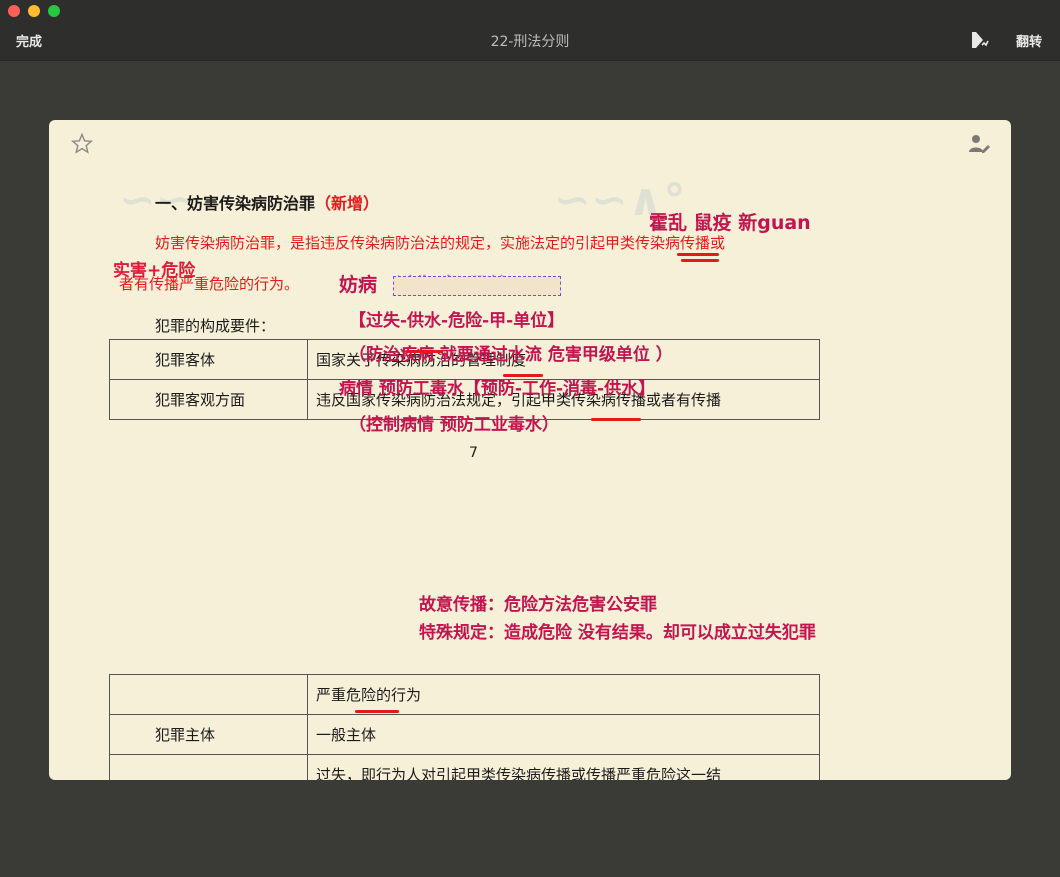 This screenshot has width=1060, height=877. What do you see at coordinates (563, 694) in the screenshot?
I see `table-cell: 严重危险的行为` at bounding box center [563, 694].